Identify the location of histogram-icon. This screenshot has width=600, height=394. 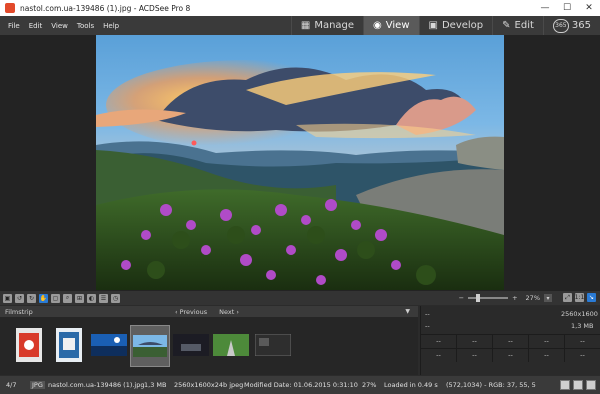
(565, 385).